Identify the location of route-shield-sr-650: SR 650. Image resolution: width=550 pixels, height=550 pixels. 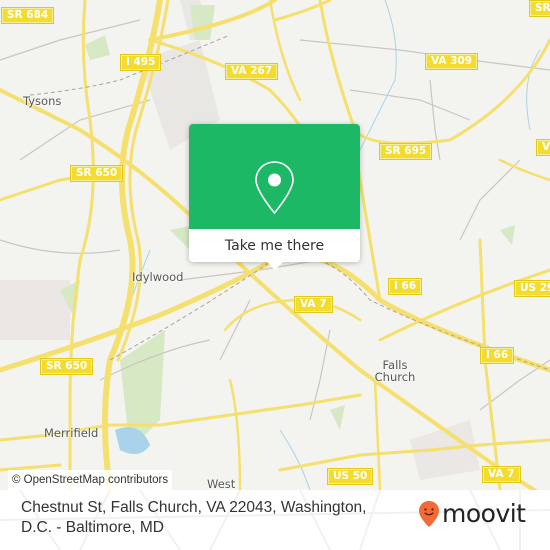
(96, 173).